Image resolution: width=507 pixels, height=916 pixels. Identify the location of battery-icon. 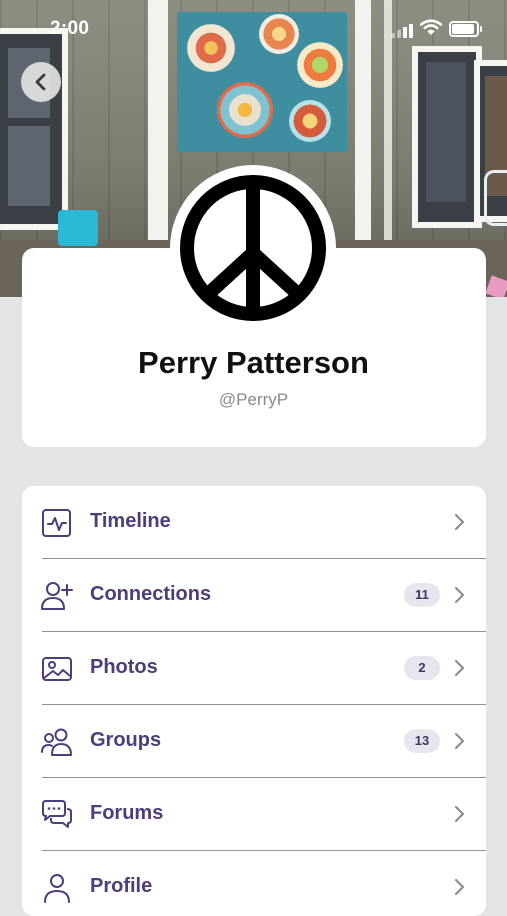
(465, 29).